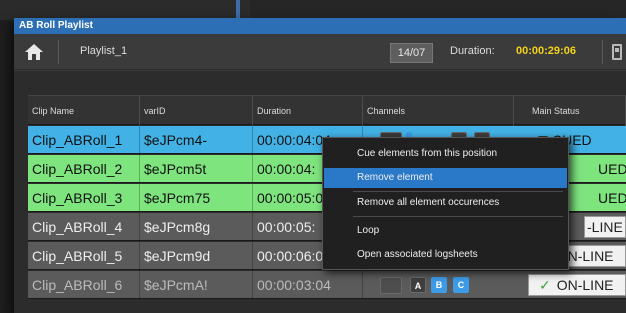 This screenshot has height=313, width=626. Describe the element at coordinates (34, 52) in the screenshot. I see `home-icon` at that location.